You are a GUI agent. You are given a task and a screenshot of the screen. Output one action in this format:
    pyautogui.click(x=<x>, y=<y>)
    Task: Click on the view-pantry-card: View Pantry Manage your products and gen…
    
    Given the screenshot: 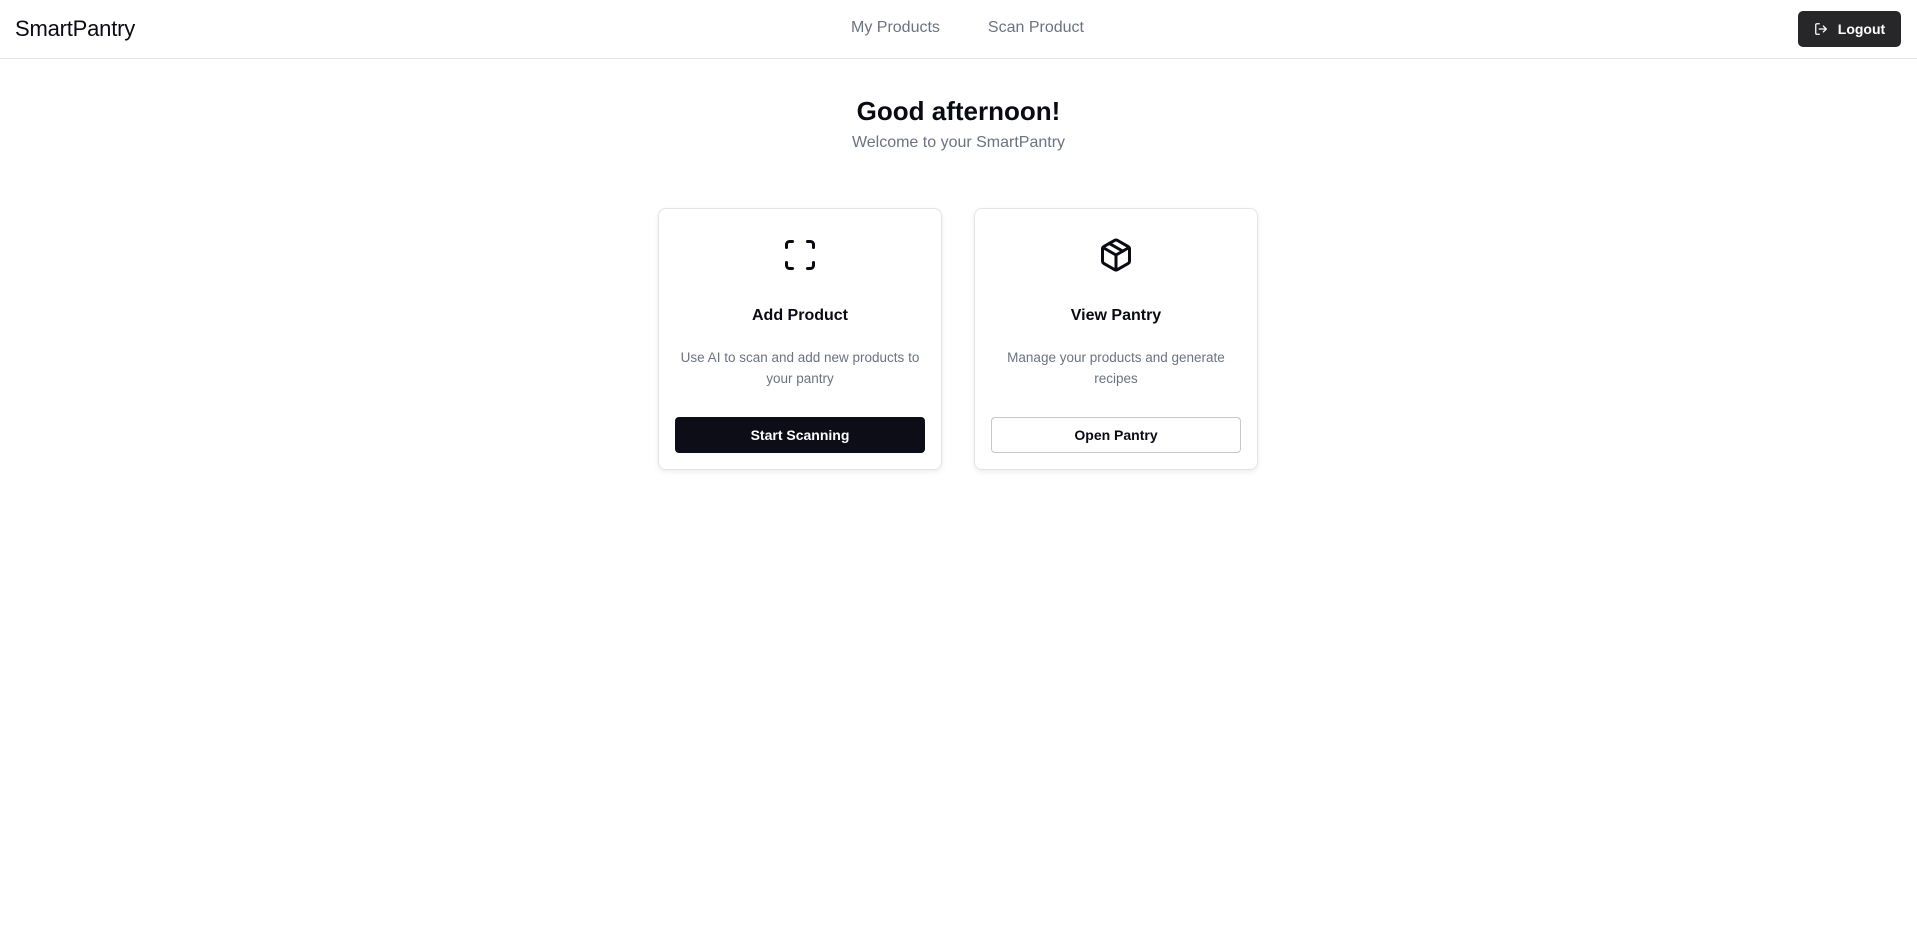 What is the action you would take?
    pyautogui.click(x=1116, y=339)
    